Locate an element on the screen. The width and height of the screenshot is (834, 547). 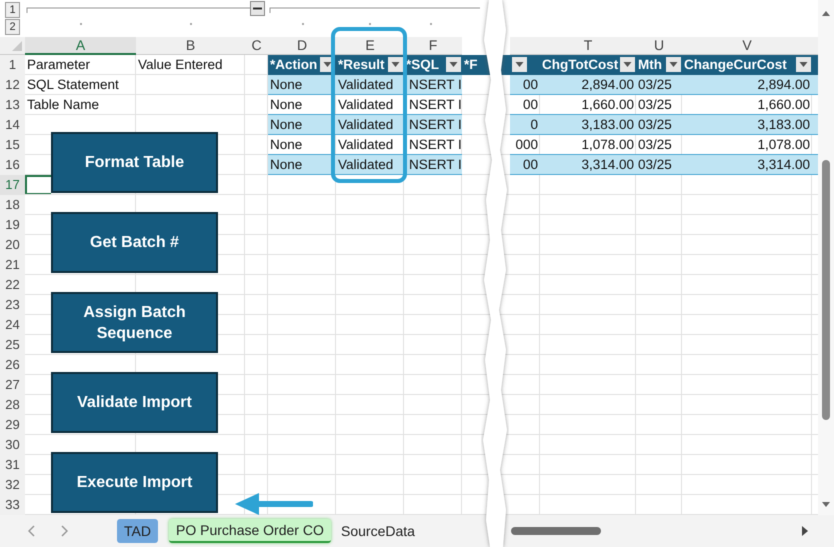
column-header: B is located at coordinates (190, 46).